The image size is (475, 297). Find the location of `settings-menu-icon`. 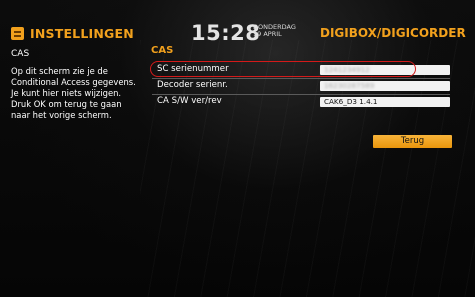

settings-menu-icon is located at coordinates (17, 33).